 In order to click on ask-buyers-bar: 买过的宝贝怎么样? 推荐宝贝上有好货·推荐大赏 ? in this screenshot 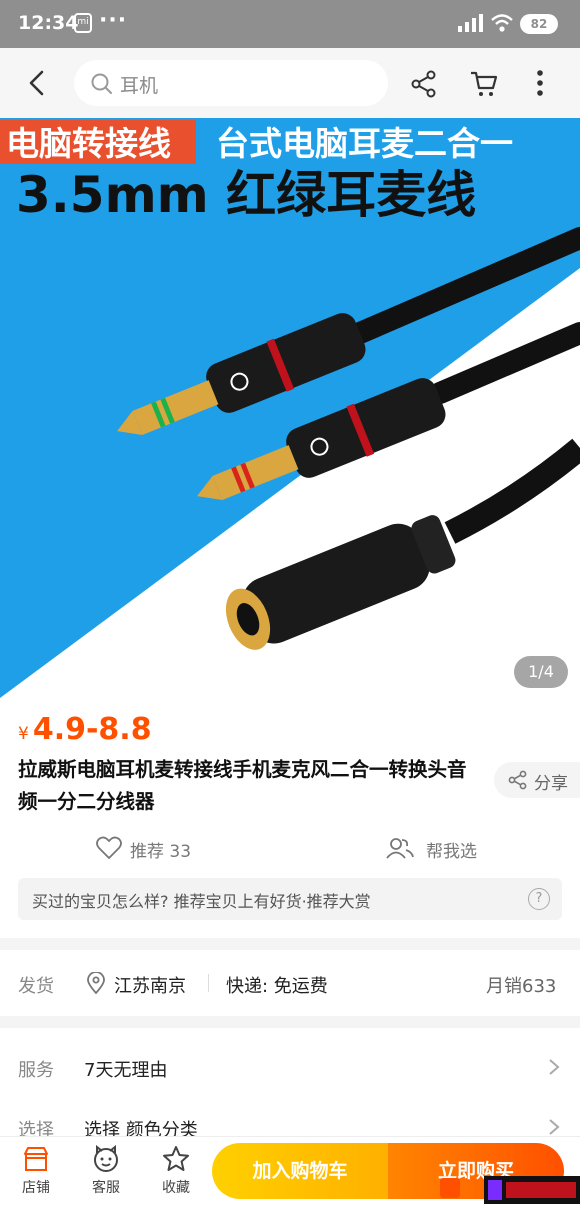, I will do `click(290, 899)`.